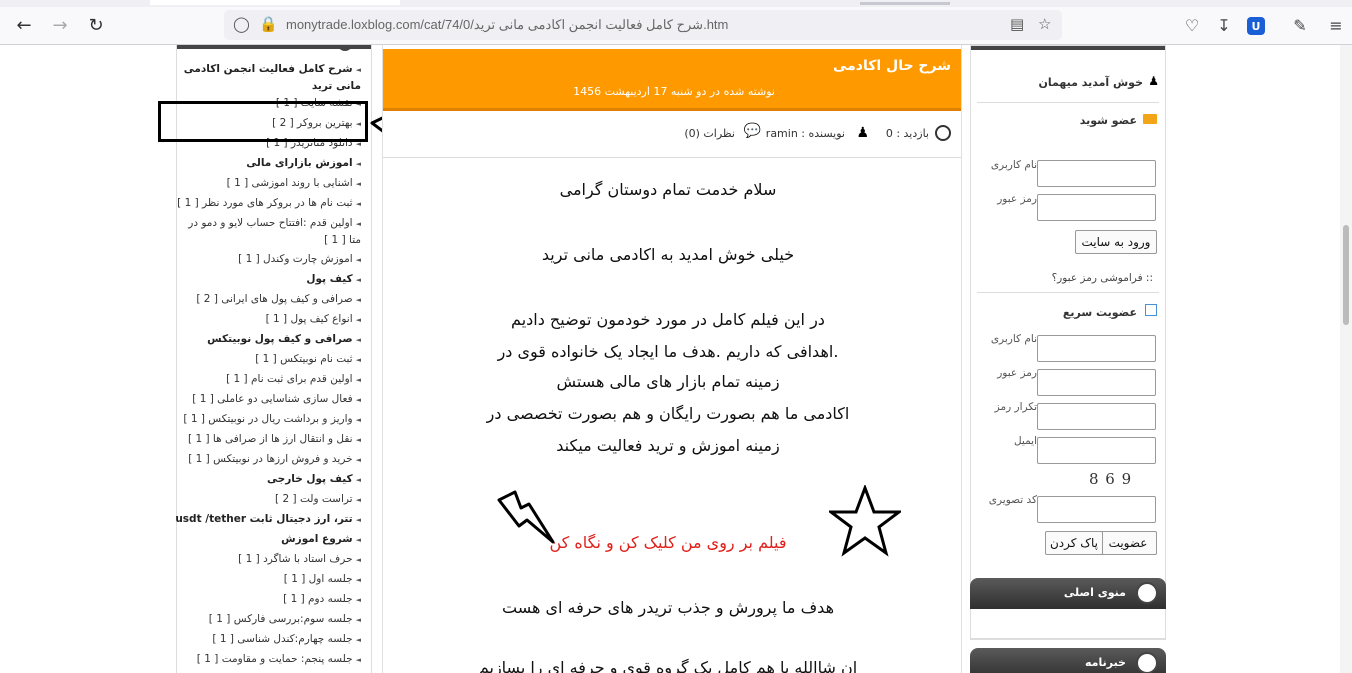  Describe the element at coordinates (1346, 275) in the screenshot. I see `scrollbar-thumb` at that location.